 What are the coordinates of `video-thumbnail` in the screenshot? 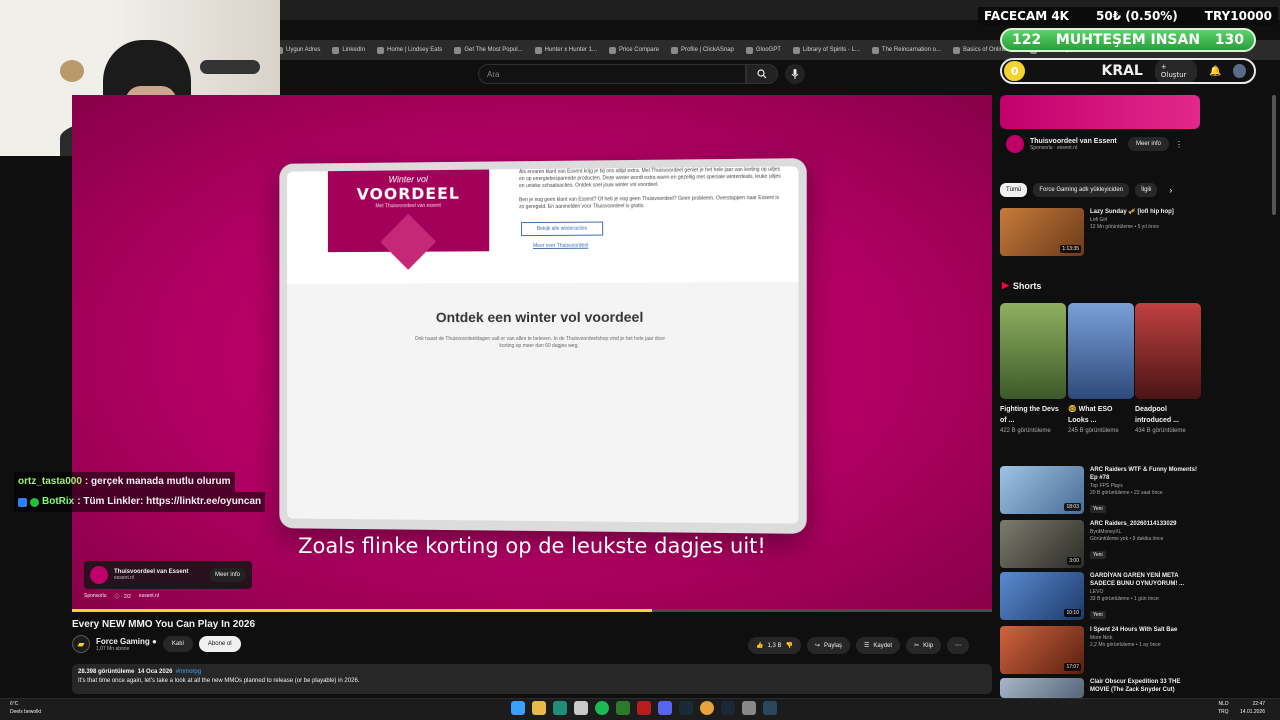 It's located at (1042, 688).